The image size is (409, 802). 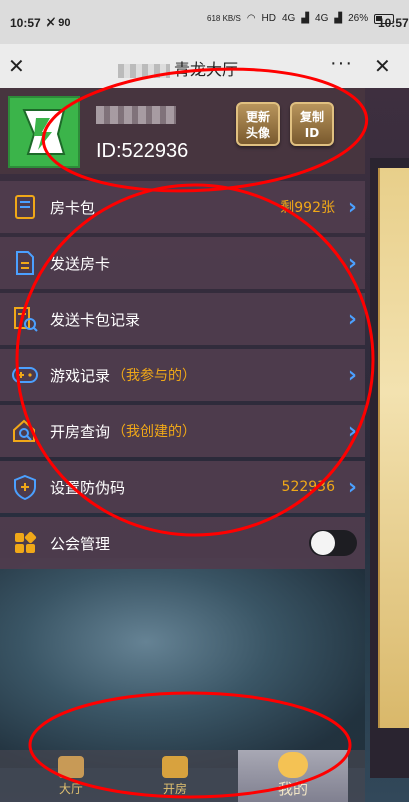 What do you see at coordinates (95, 319) in the screenshot?
I see `menu-item-label: 发送卡包记录` at bounding box center [95, 319].